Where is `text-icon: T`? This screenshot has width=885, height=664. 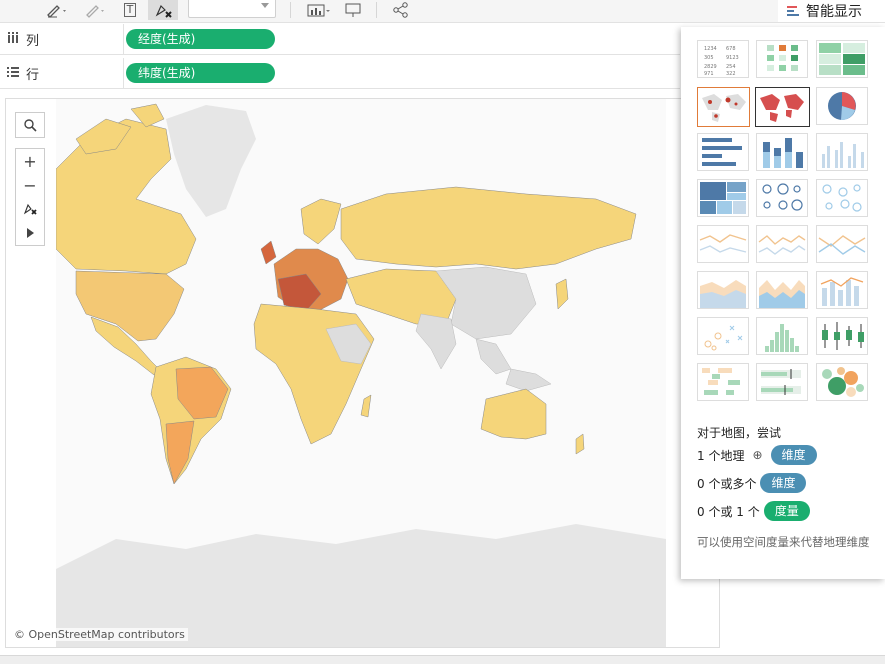
text-icon: T is located at coordinates (130, 10).